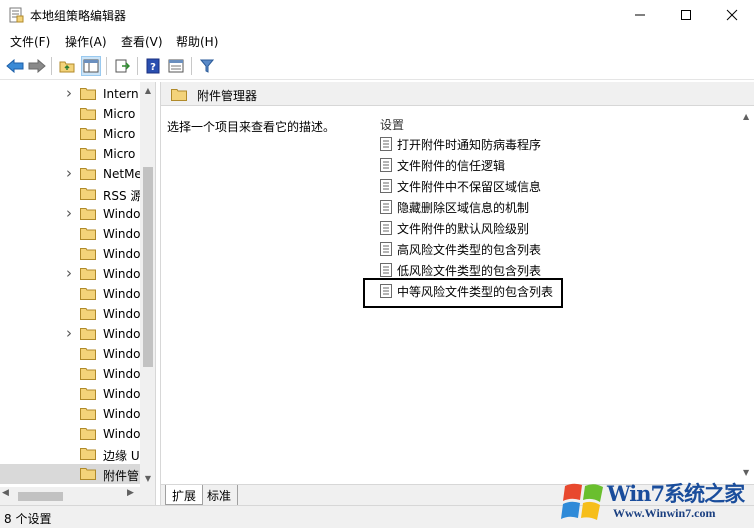  I want to click on highlight-box, so click(463, 293).